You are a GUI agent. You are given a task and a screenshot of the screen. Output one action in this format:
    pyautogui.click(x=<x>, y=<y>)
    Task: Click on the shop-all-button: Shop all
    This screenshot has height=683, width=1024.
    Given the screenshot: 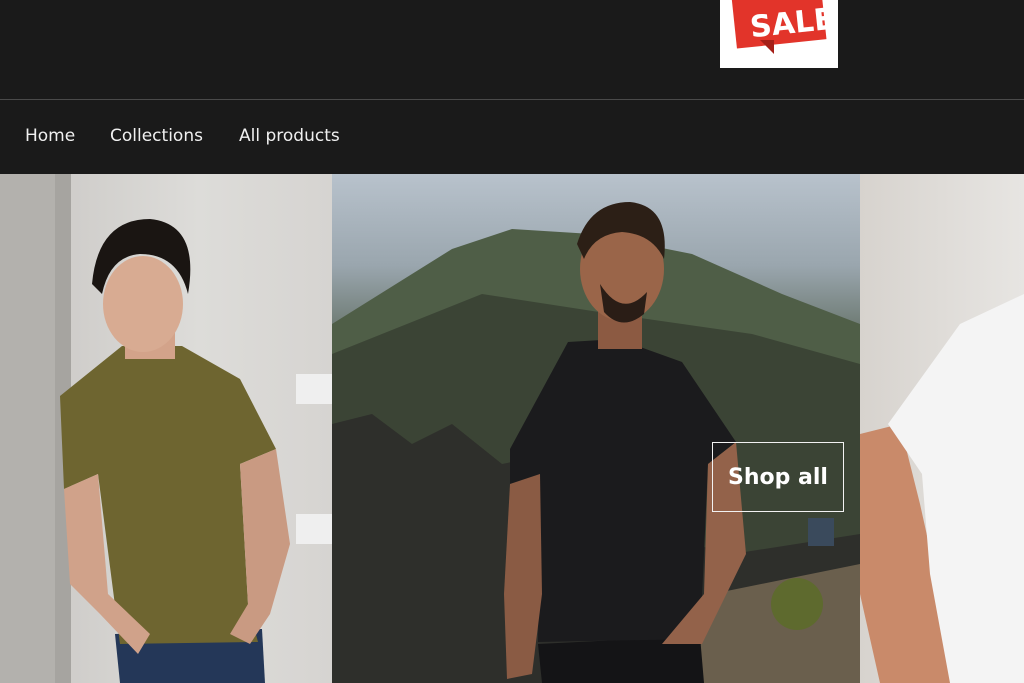 What is the action you would take?
    pyautogui.click(x=778, y=477)
    